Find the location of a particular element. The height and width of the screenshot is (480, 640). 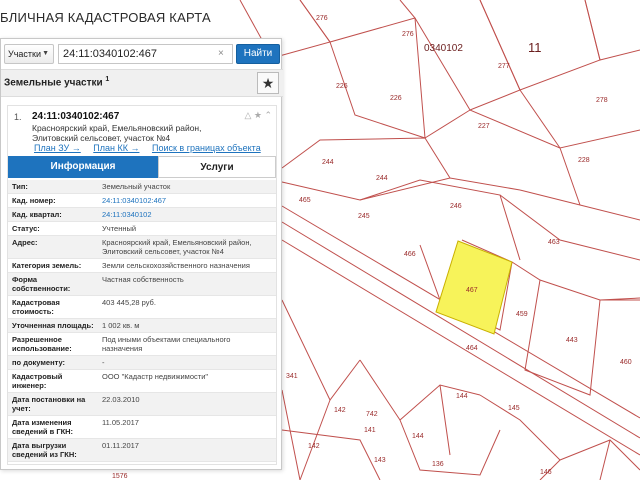

plan-zu-link: План ЗУ → is located at coordinates (57, 148).